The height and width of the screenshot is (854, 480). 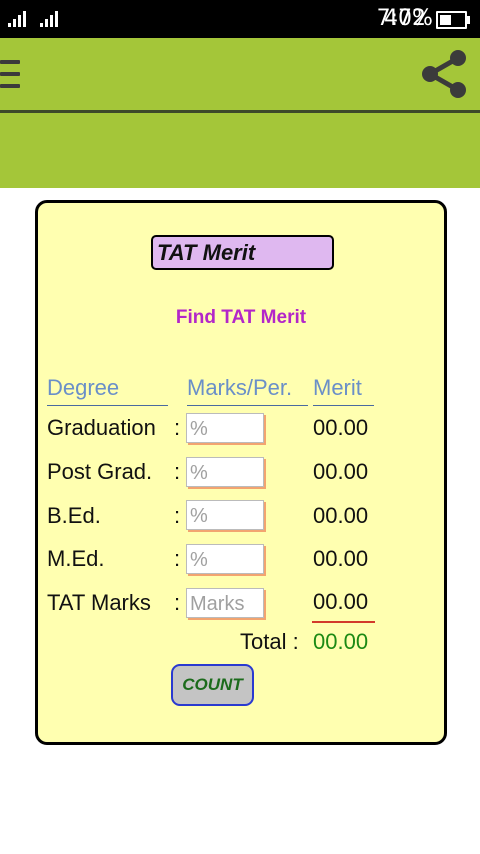 I want to click on merit-bed: 00.00, so click(x=341, y=515).